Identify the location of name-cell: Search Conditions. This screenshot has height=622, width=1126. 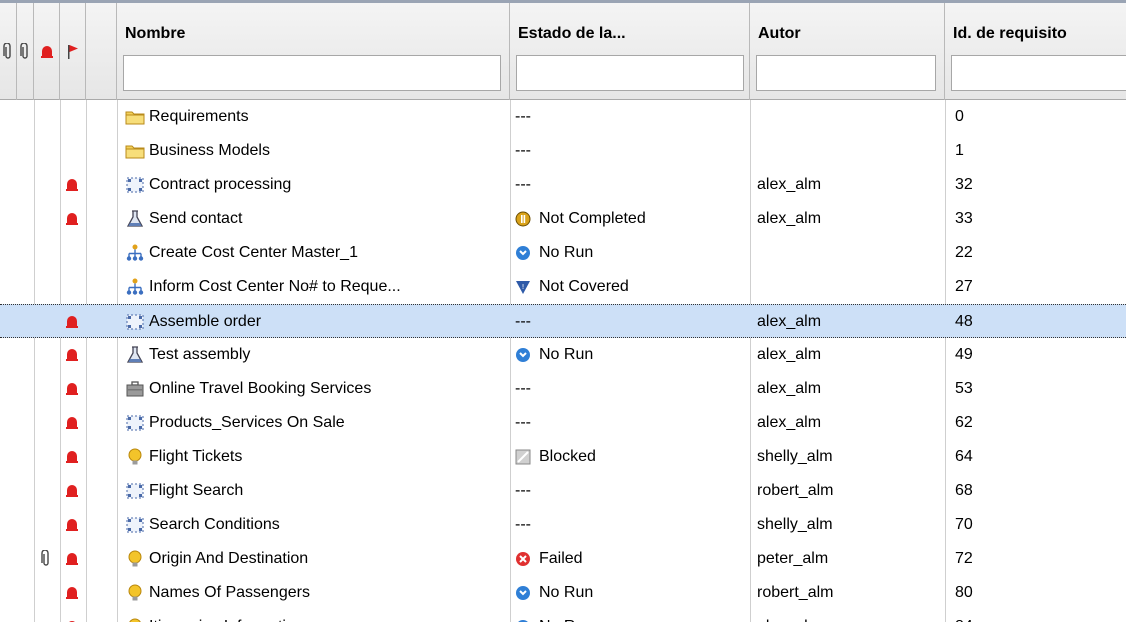
(312, 525).